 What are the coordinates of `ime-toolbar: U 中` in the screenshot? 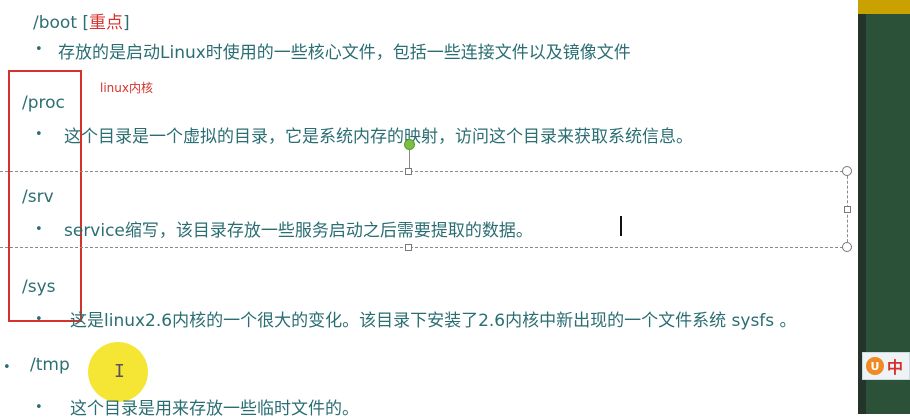 It's located at (886, 366).